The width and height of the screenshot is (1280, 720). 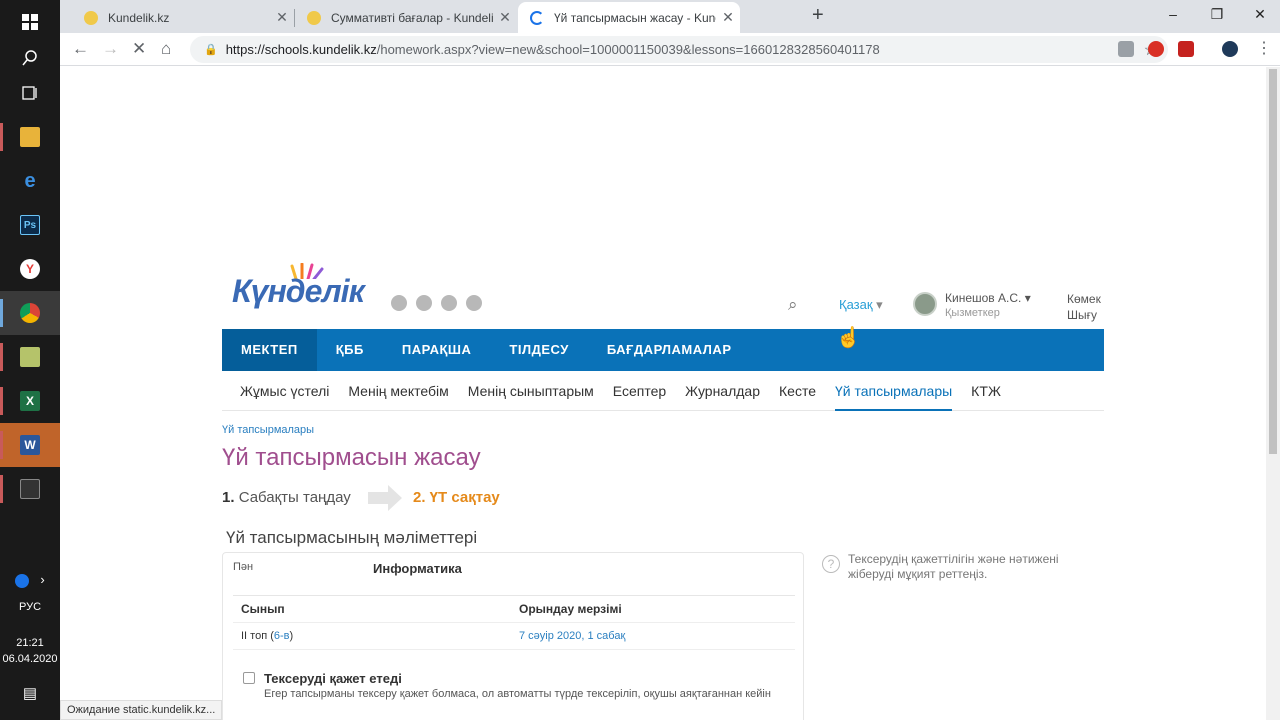 What do you see at coordinates (351, 457) in the screenshot?
I see `page-title: Үй тапсырмасын жасау` at bounding box center [351, 457].